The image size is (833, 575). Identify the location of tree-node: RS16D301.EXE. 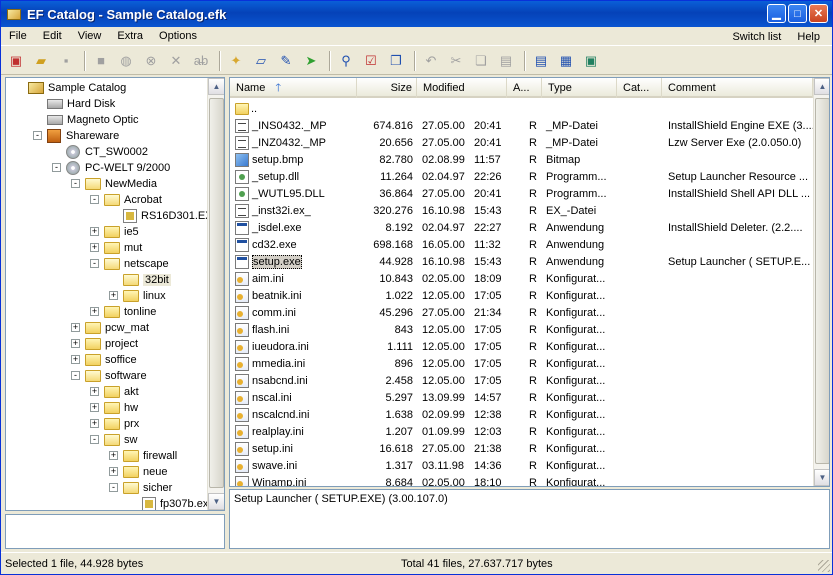
(171, 216).